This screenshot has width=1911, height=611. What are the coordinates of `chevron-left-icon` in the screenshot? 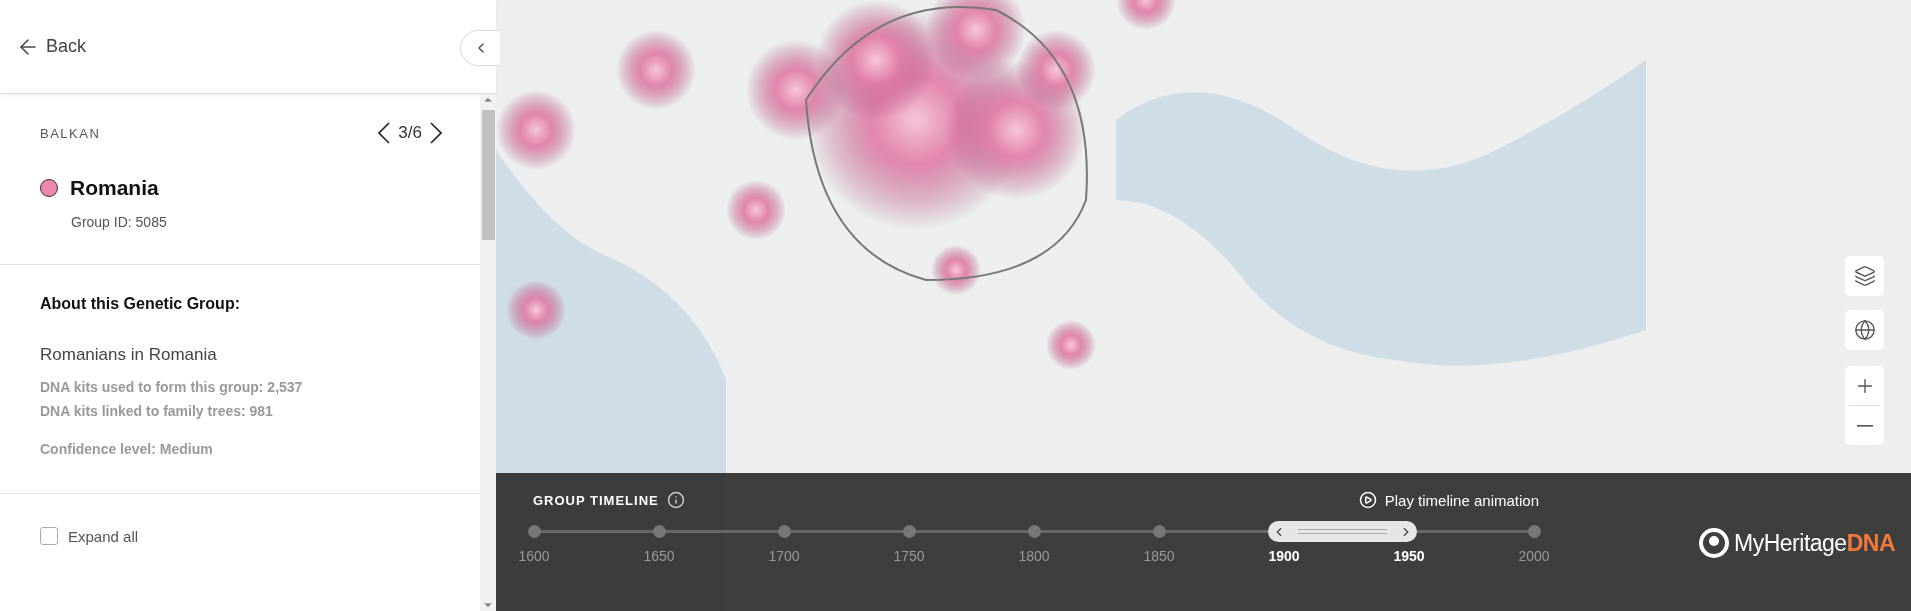 It's located at (384, 133).